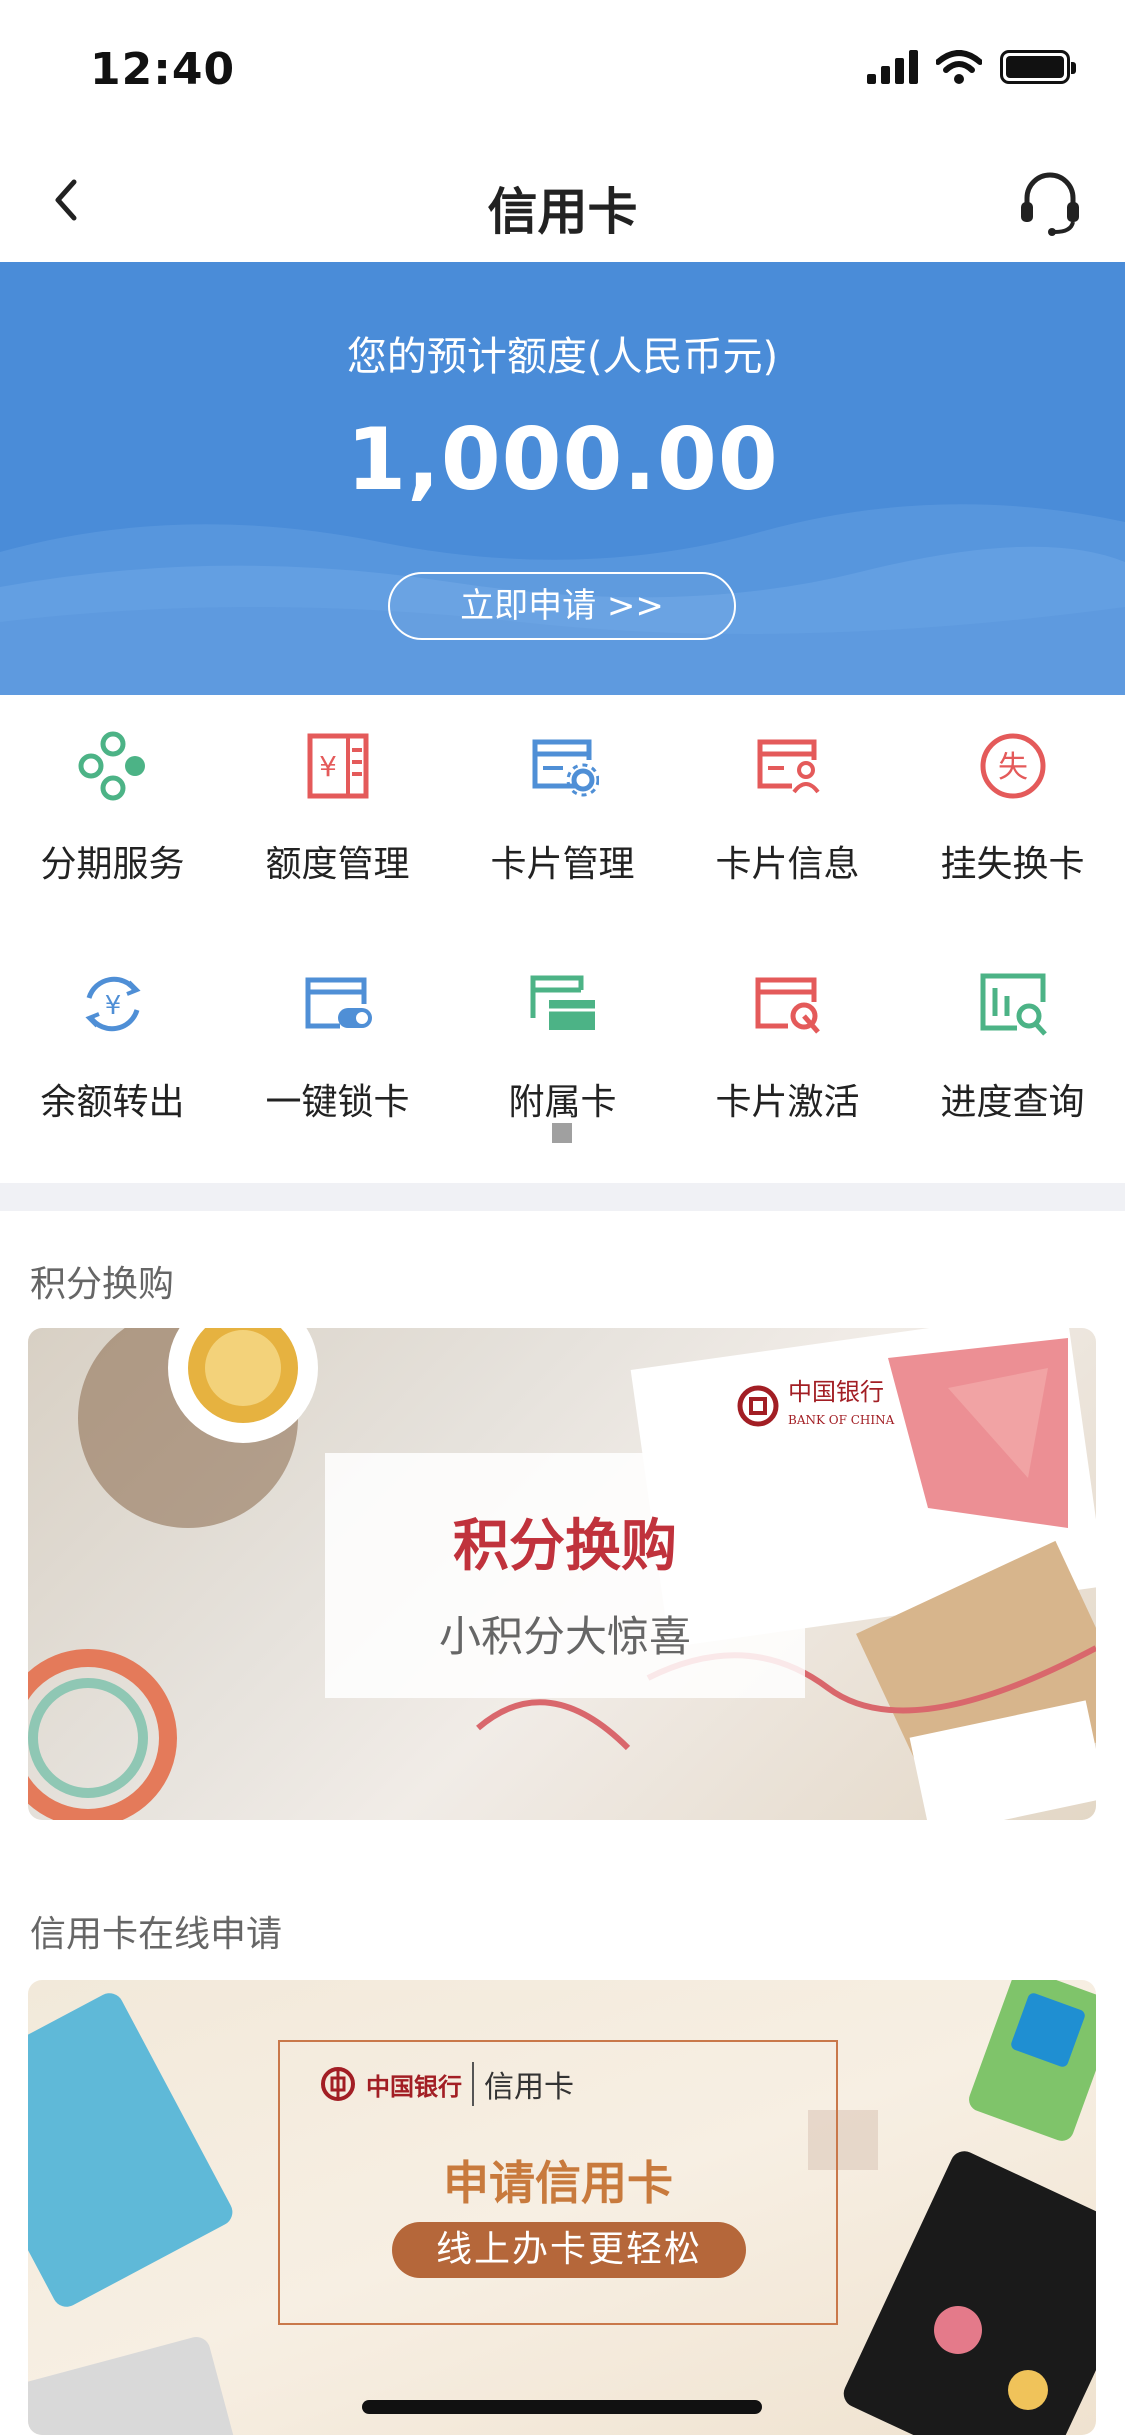 The width and height of the screenshot is (1125, 2435). What do you see at coordinates (338, 2084) in the screenshot?
I see `bank-of-china-logo-icon` at bounding box center [338, 2084].